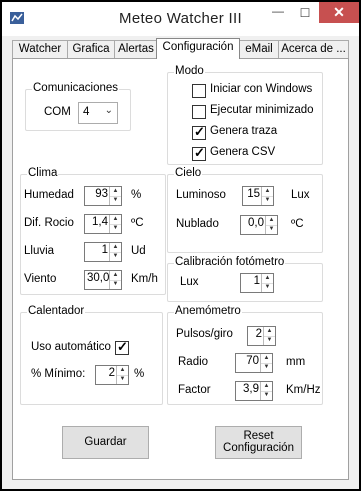 The width and height of the screenshot is (361, 491). What do you see at coordinates (71, 347) in the screenshot?
I see `uso-automatico-label: Uso automático` at bounding box center [71, 347].